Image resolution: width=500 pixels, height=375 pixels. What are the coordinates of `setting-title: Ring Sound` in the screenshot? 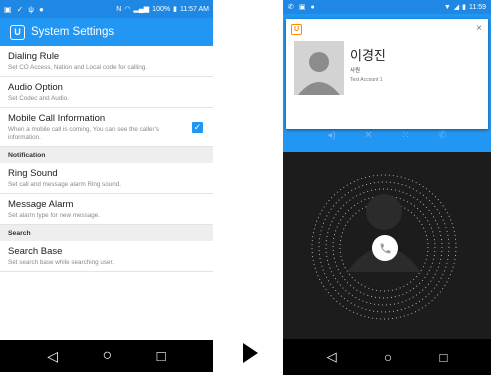 It's located at (33, 173).